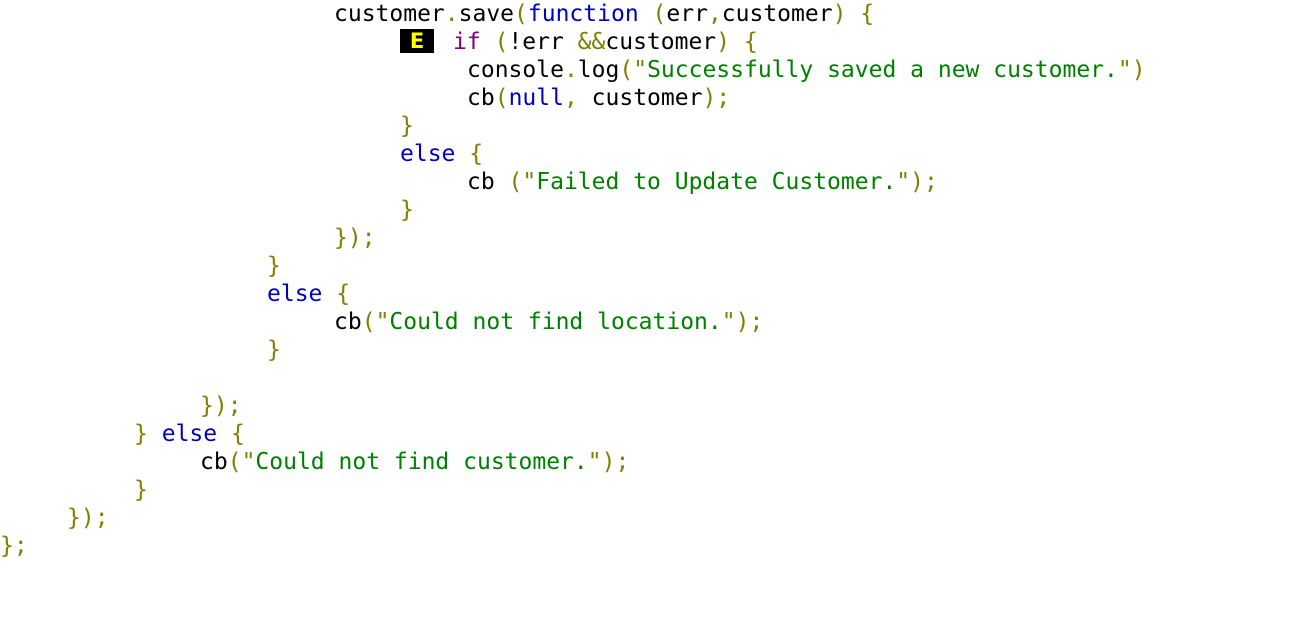  I want to click on code-line-text: else {, so click(648, 294).